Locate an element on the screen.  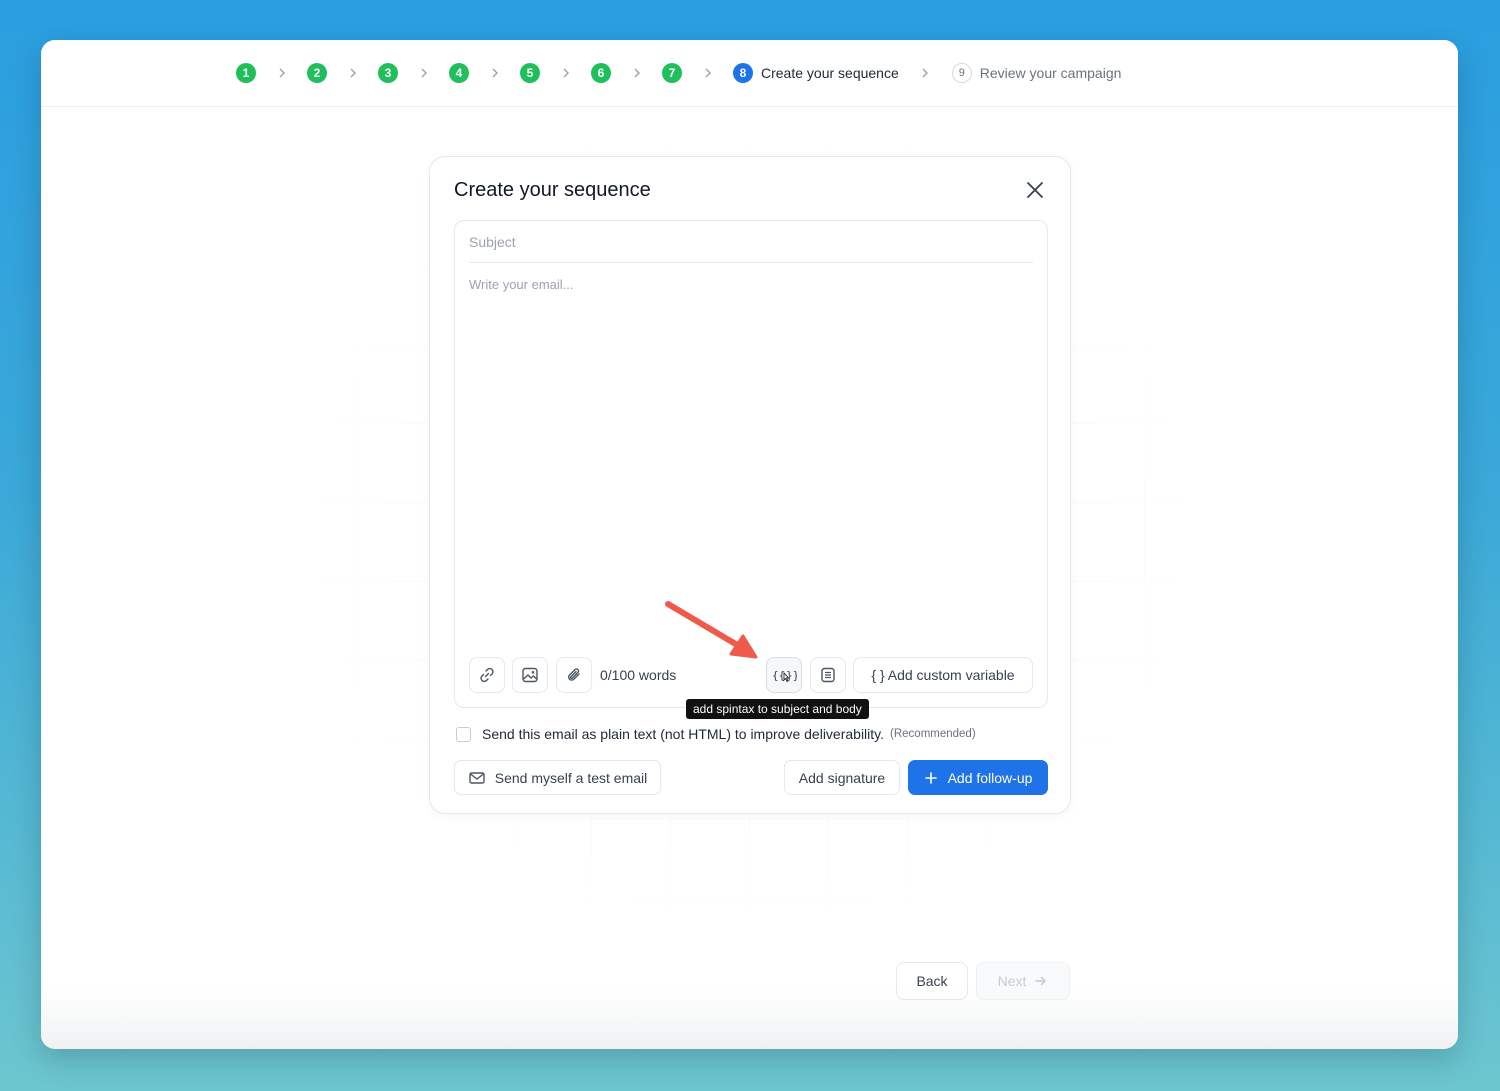
step-label: Review your campaign is located at coordinates (1050, 73).